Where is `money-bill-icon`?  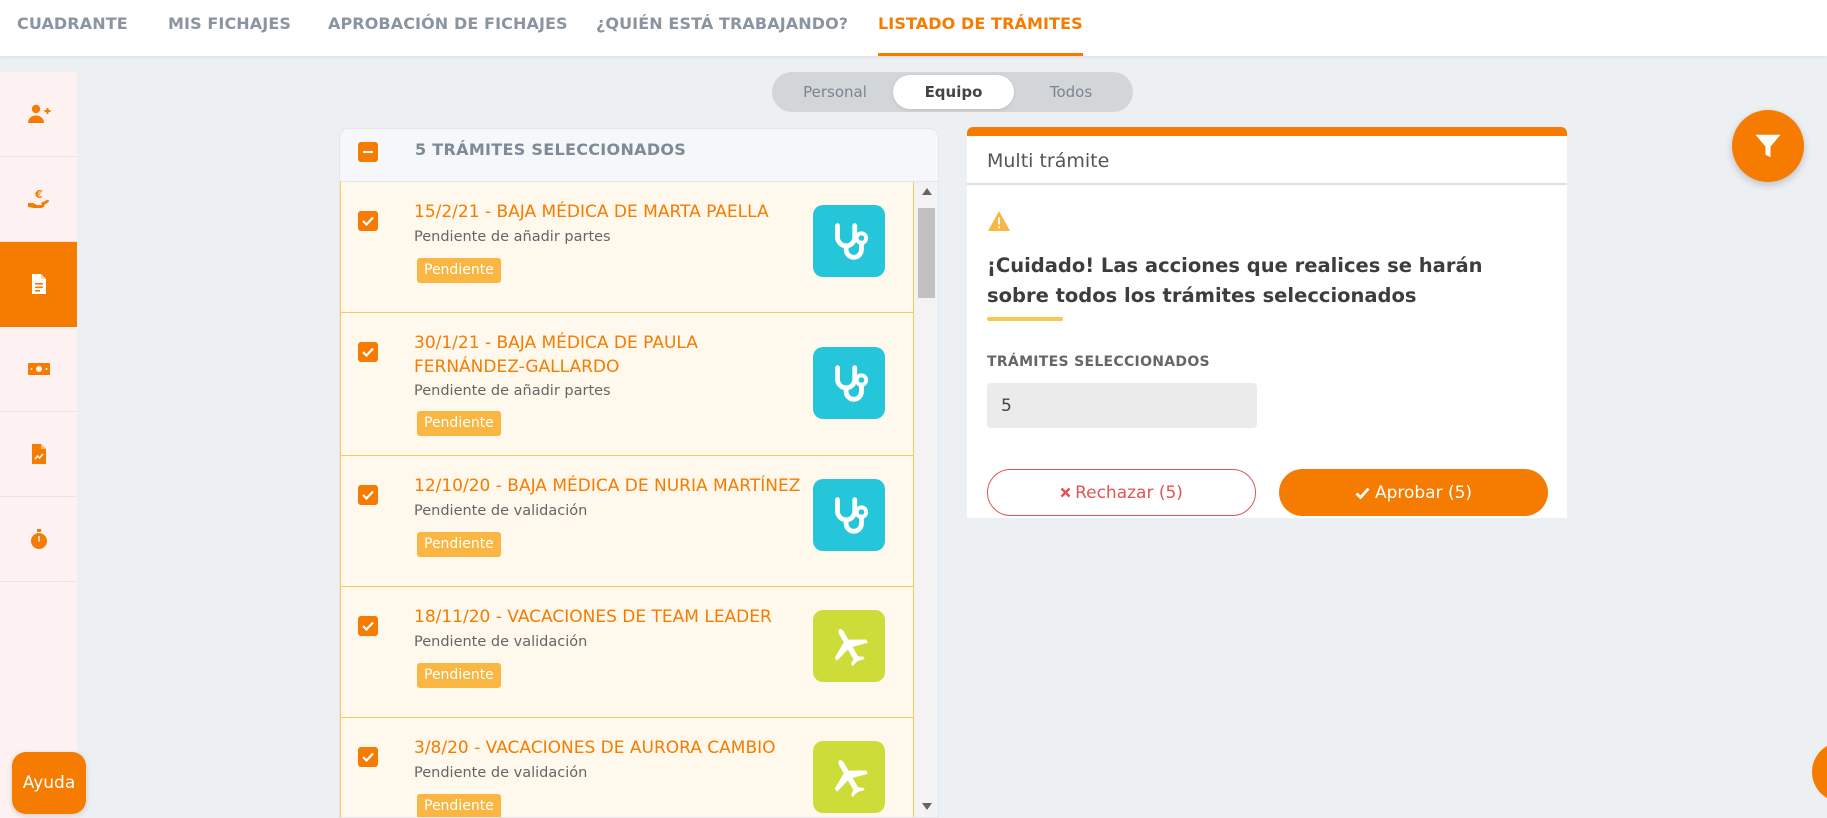 money-bill-icon is located at coordinates (38, 369).